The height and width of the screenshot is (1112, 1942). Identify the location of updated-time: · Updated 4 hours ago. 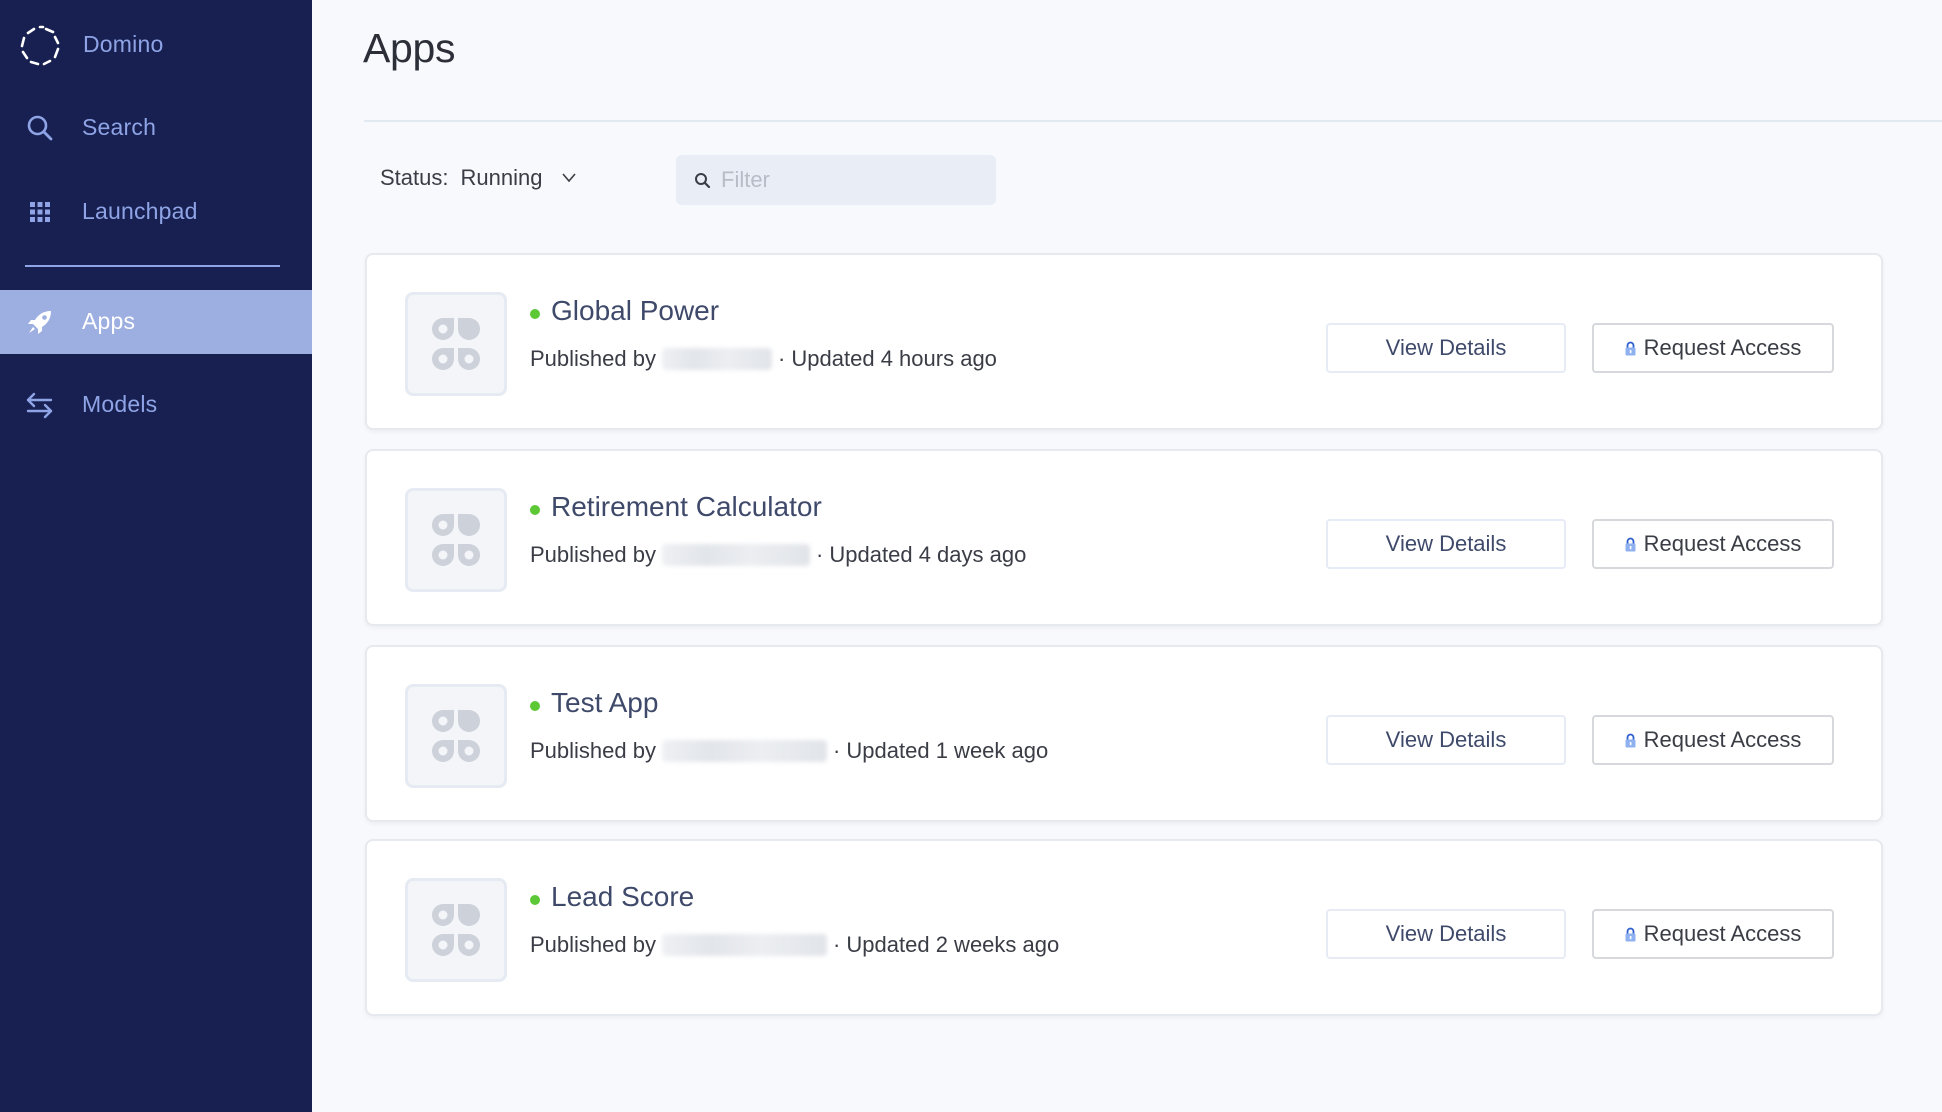
(887, 358).